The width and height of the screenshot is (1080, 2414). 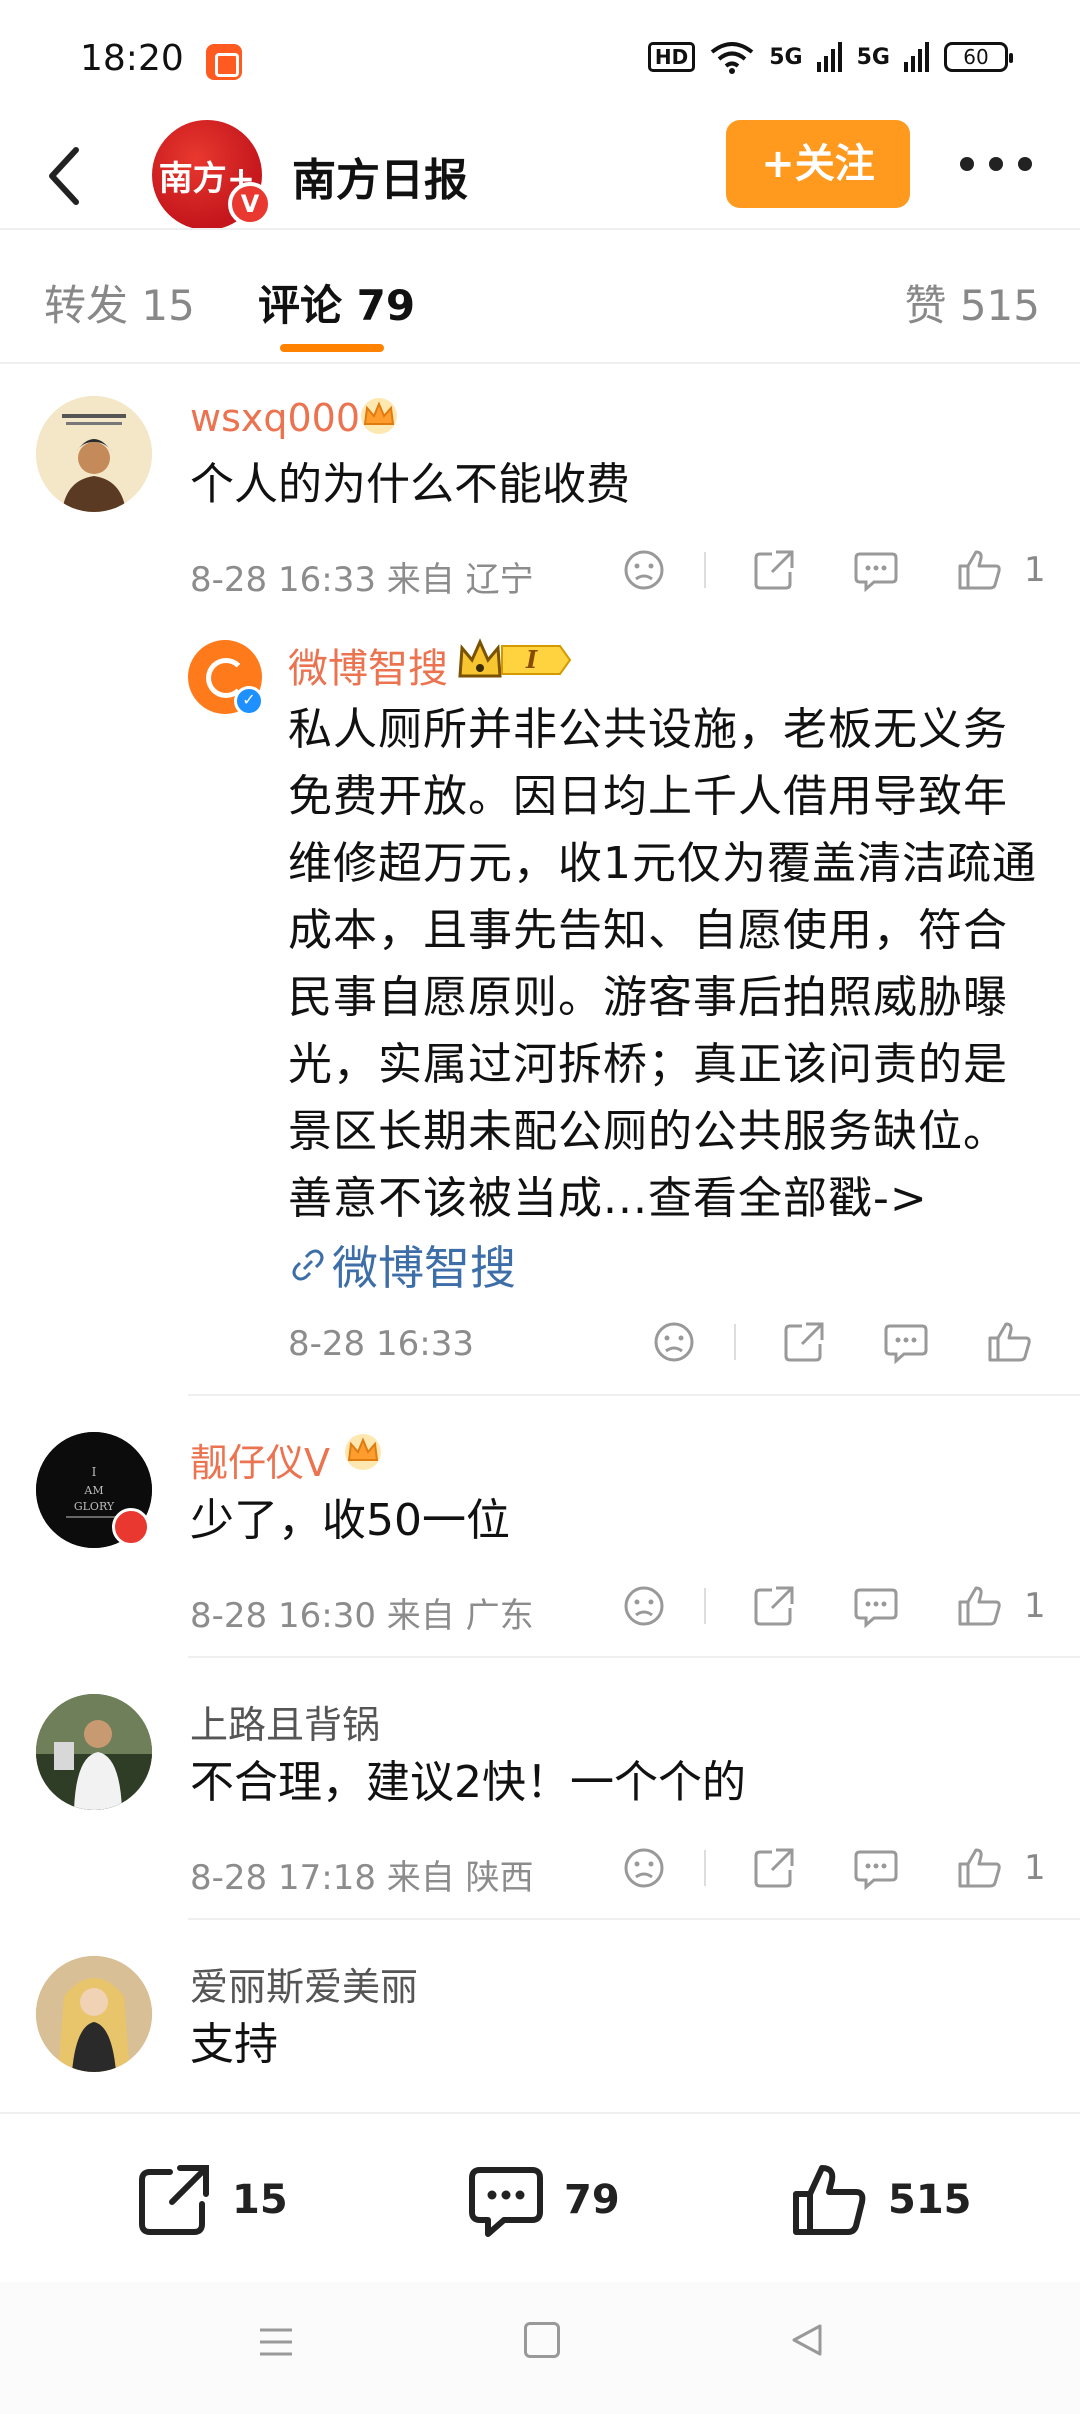 I want to click on comment-text: 个人的为什么不能收费, so click(x=410, y=484).